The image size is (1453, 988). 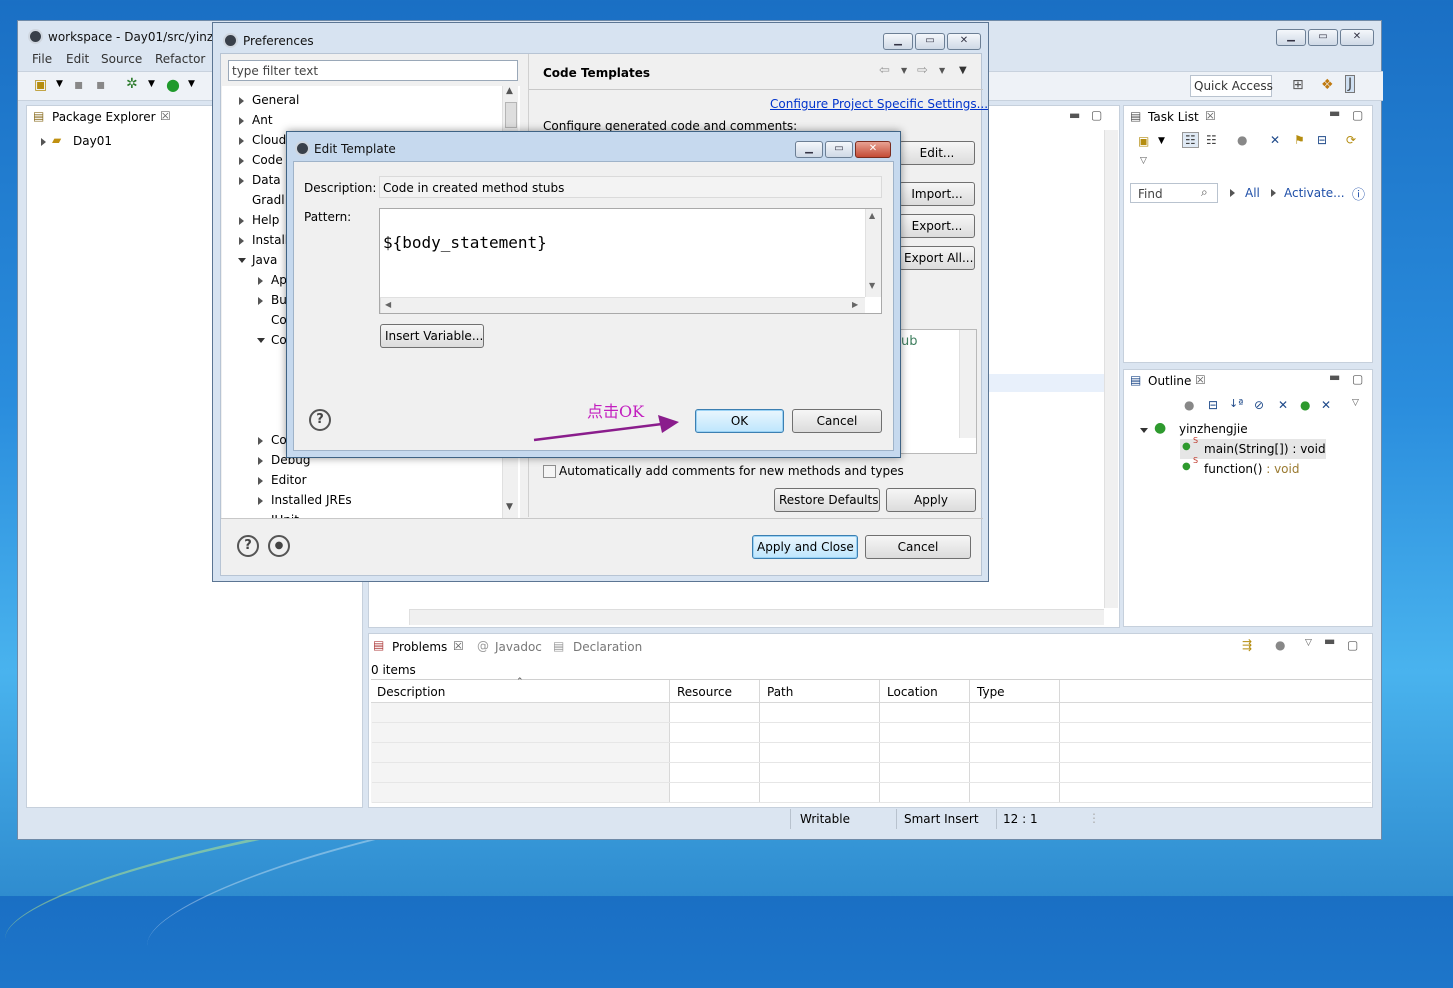 I want to click on save-all-icon: ▪, so click(x=101, y=85).